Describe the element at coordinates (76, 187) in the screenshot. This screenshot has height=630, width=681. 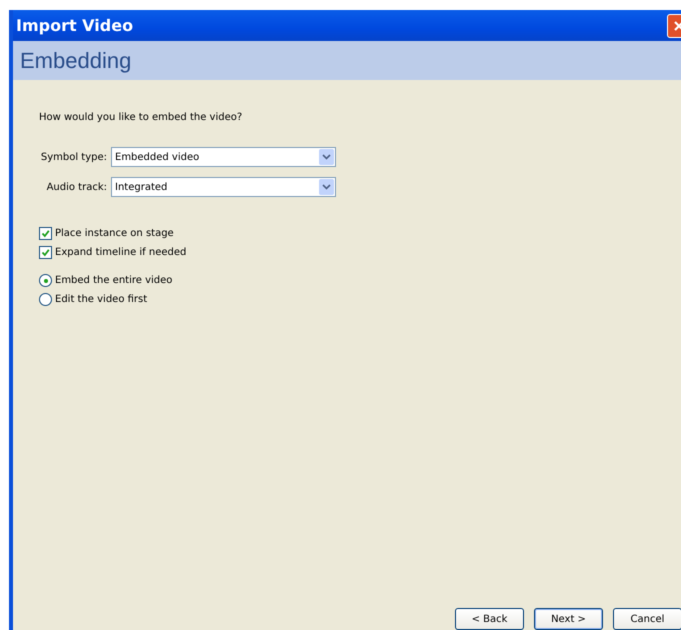
I see `field-label: Audio track:` at that location.